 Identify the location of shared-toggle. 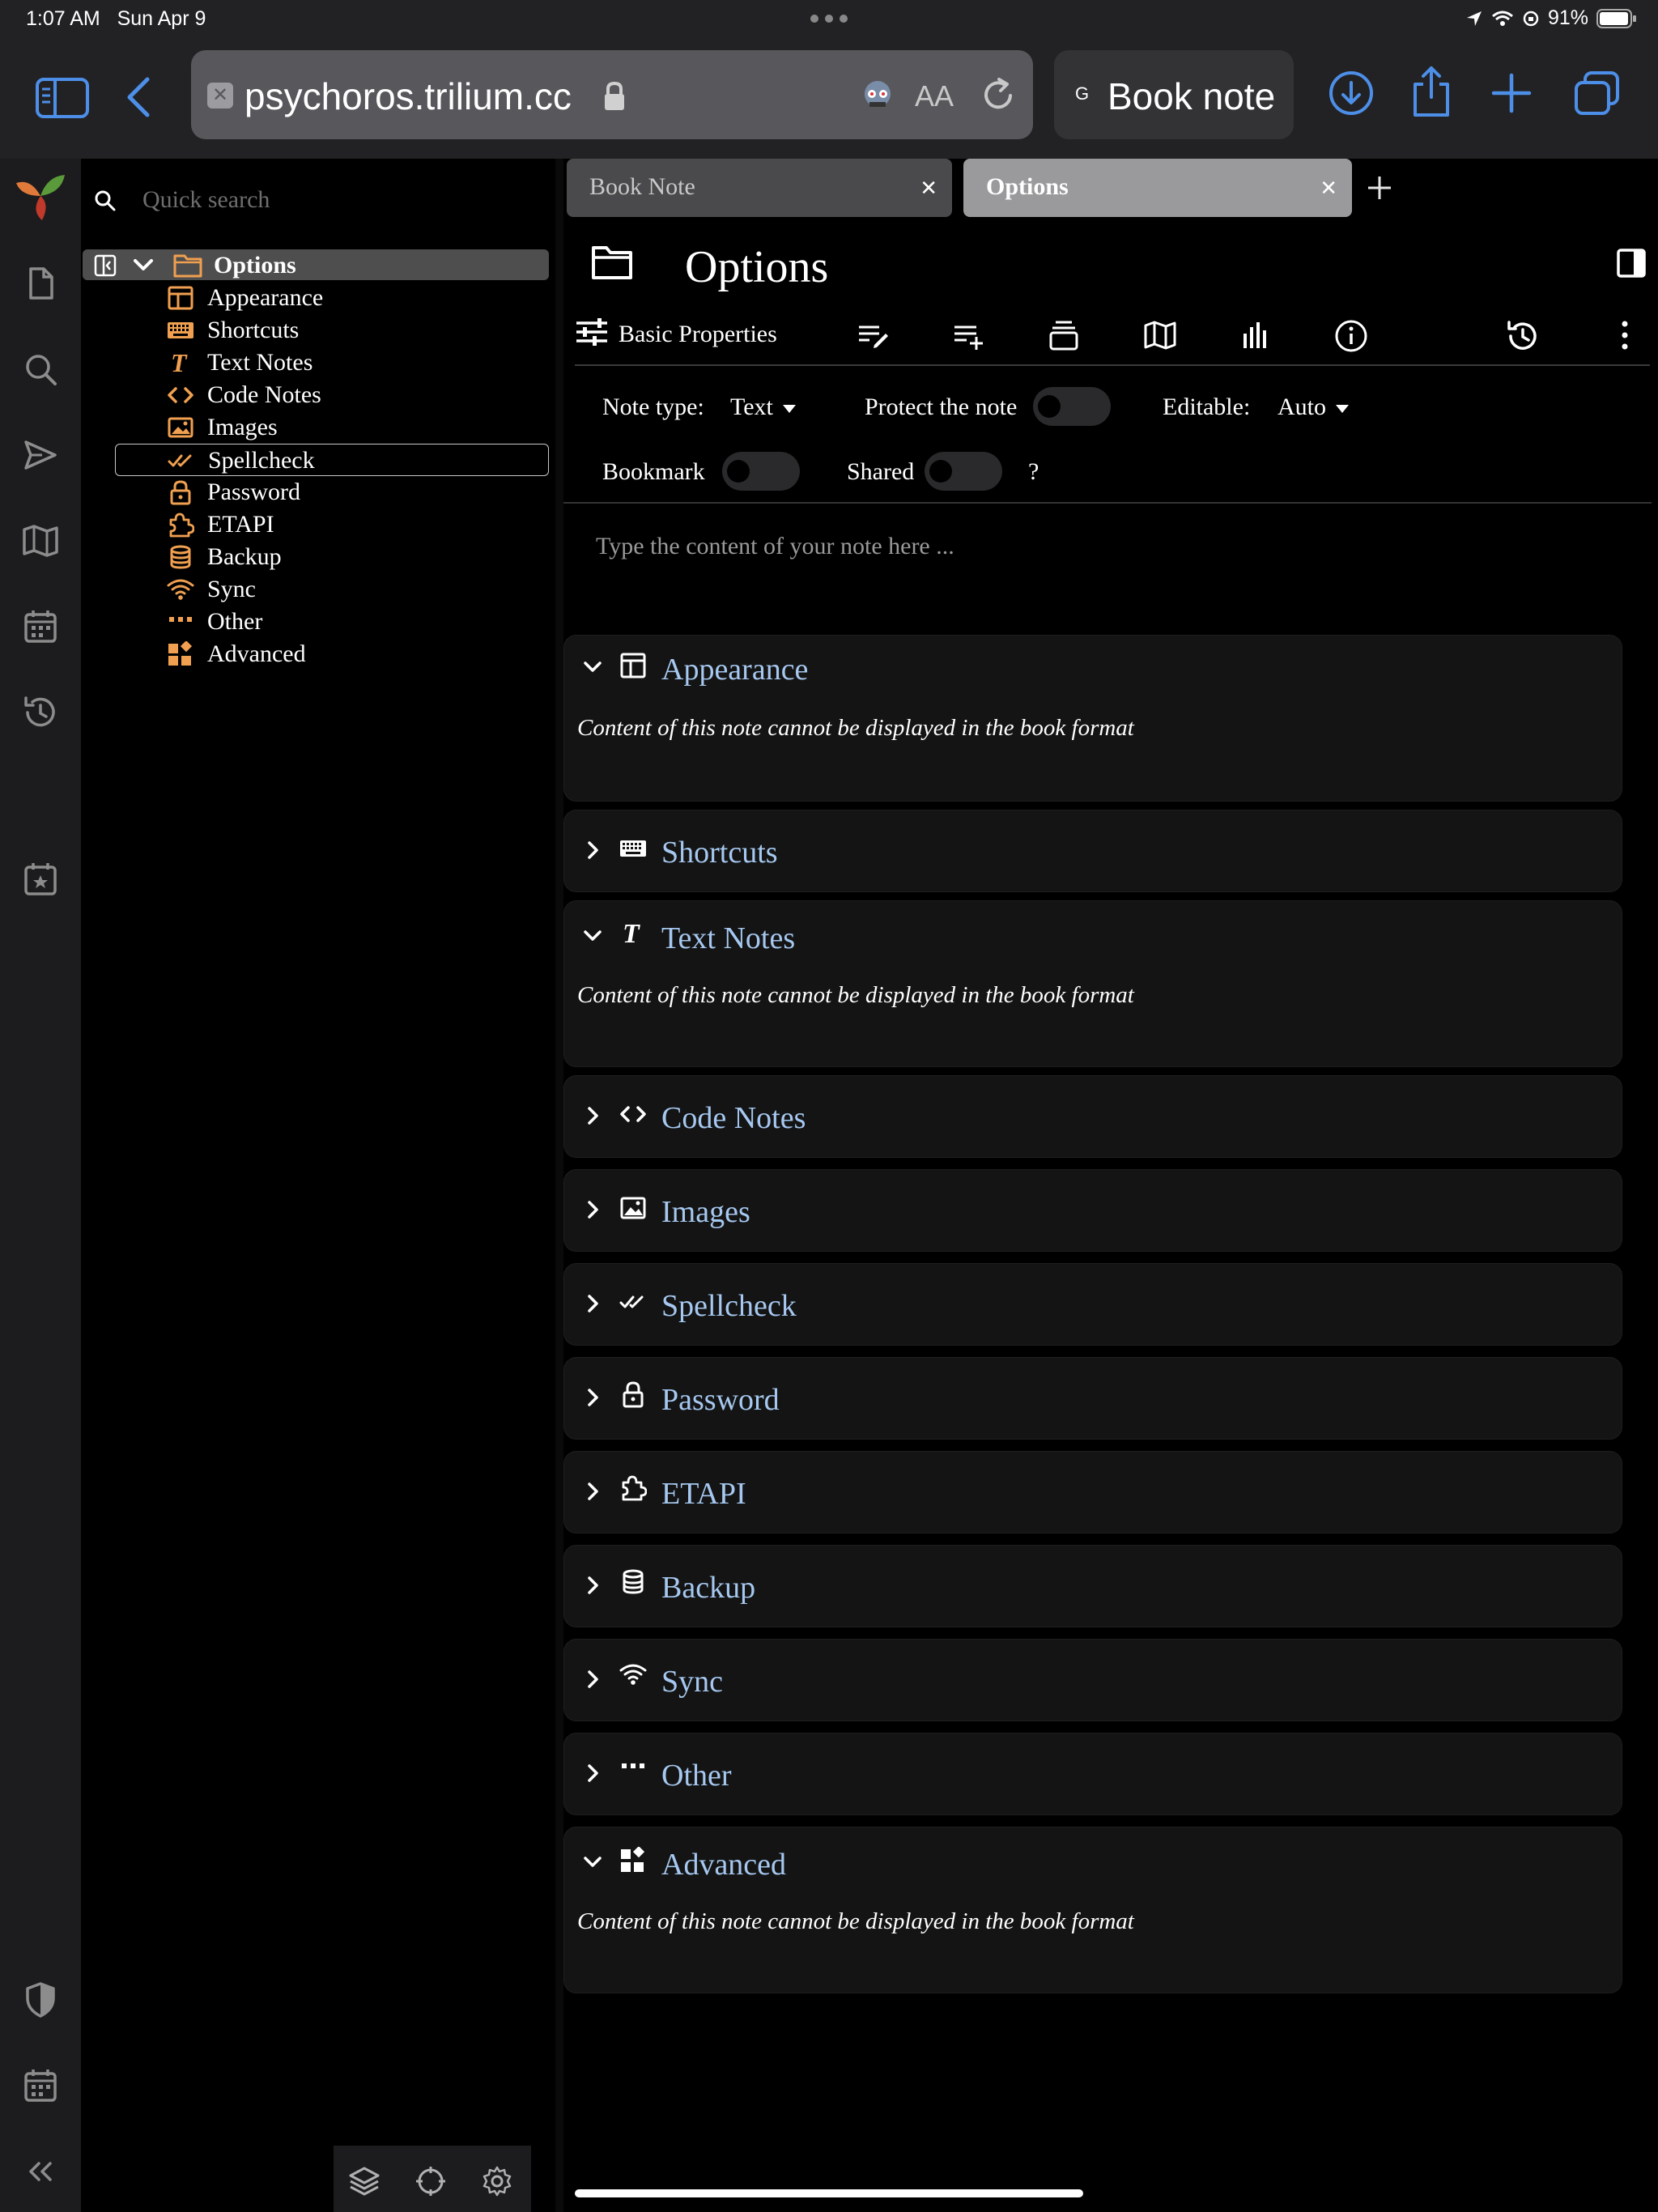
(963, 472).